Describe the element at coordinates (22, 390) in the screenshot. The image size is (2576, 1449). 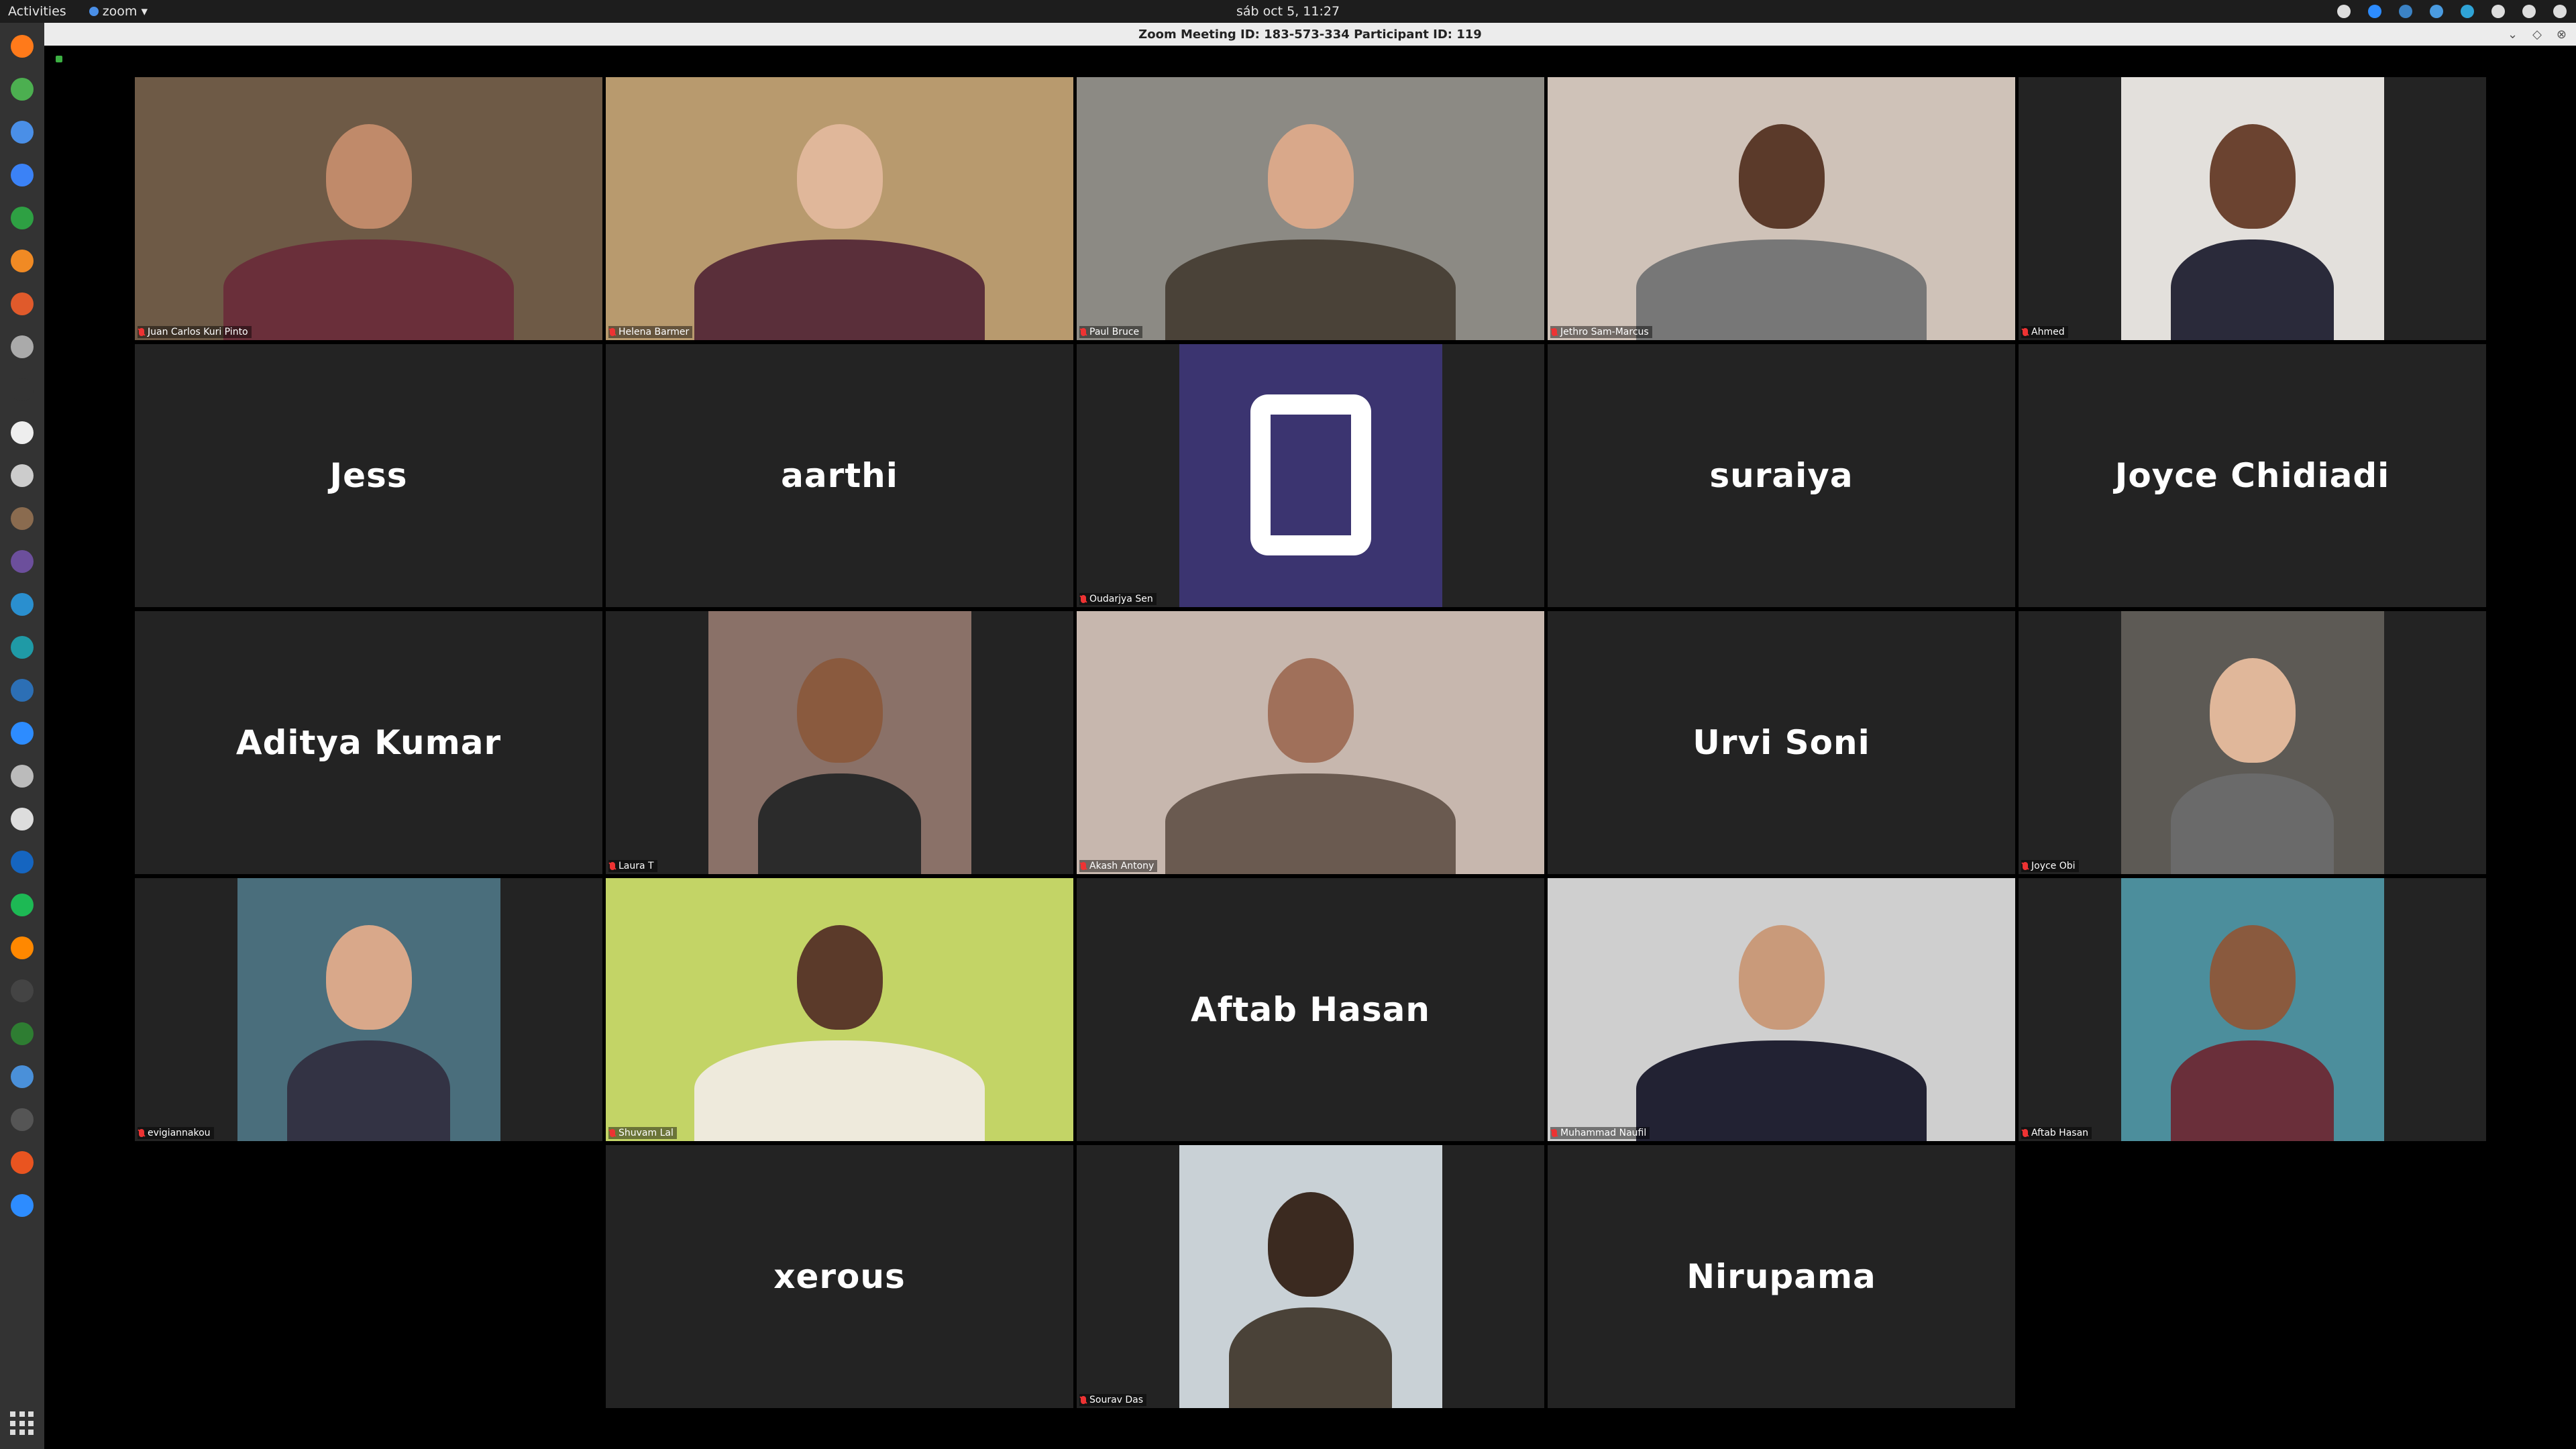
I see `terminal-icon` at that location.